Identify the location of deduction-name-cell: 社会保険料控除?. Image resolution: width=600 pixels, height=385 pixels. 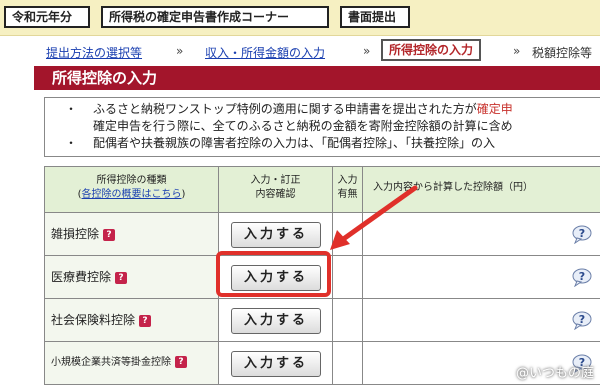
(132, 320).